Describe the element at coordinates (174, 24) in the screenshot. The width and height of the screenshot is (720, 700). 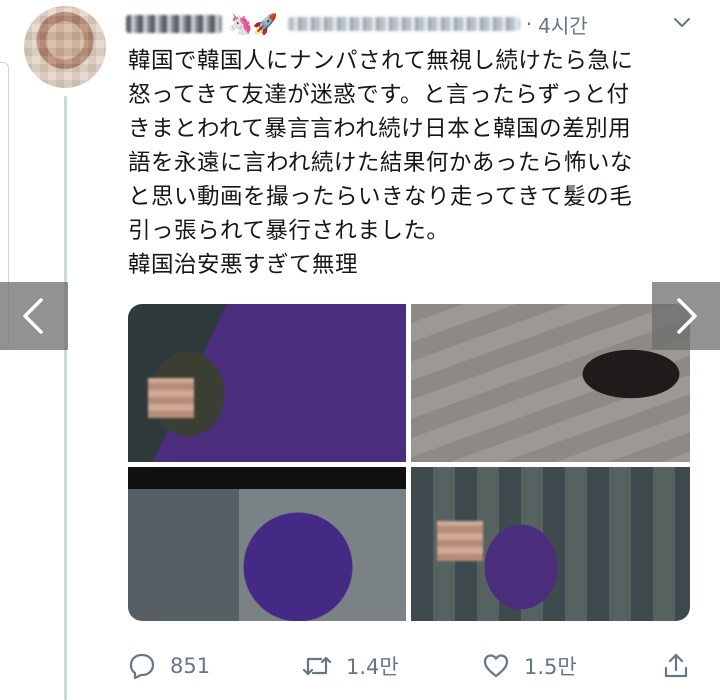
I see `display-name-blurred` at that location.